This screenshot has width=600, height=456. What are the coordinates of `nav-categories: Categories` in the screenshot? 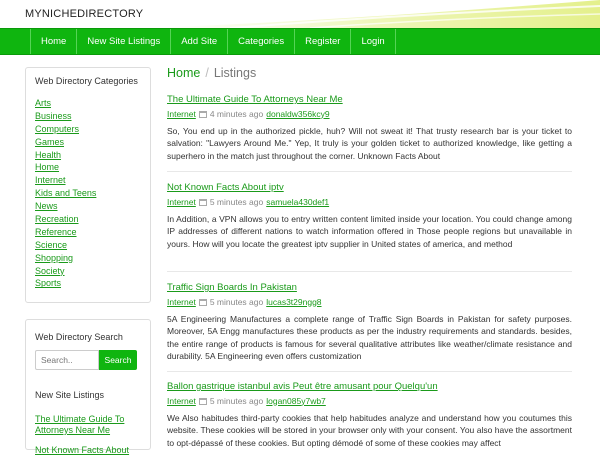 It's located at (262, 41).